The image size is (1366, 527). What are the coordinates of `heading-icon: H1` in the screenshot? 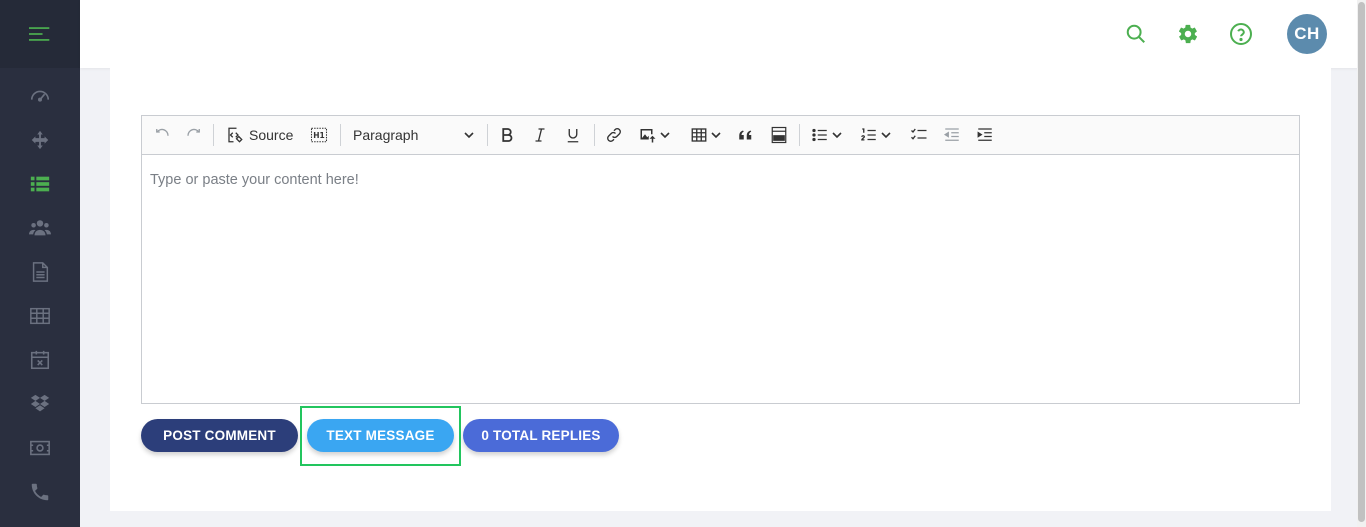 It's located at (319, 135).